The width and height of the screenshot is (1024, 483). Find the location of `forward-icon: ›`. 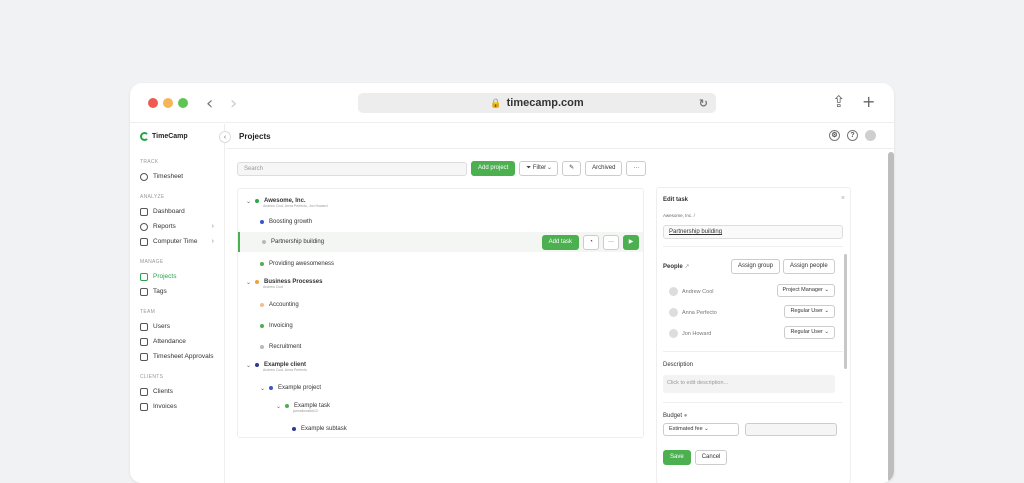

forward-icon: › is located at coordinates (233, 103).